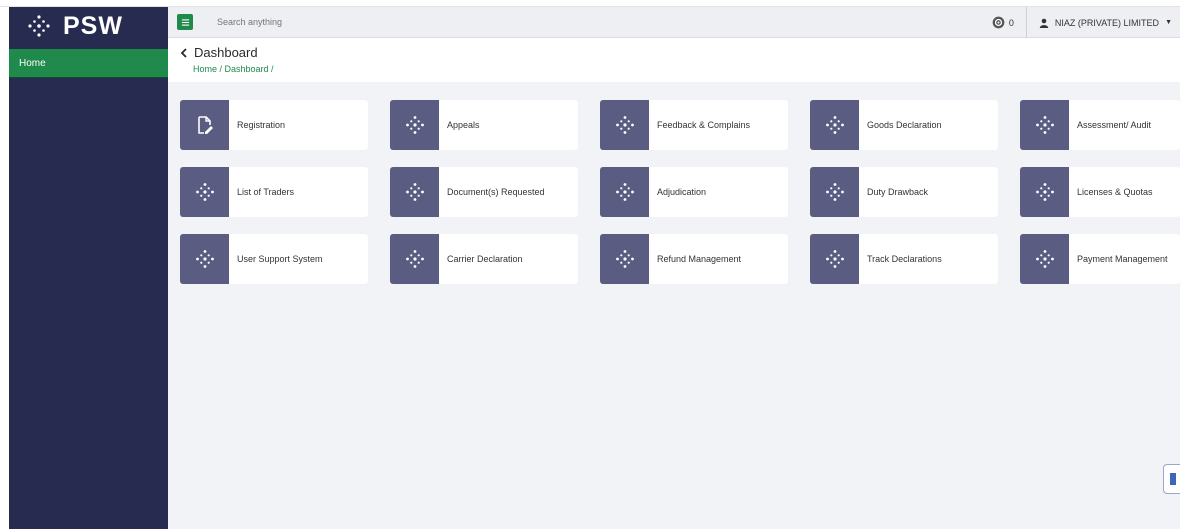  I want to click on tile-label: Track Declarations, so click(904, 259).